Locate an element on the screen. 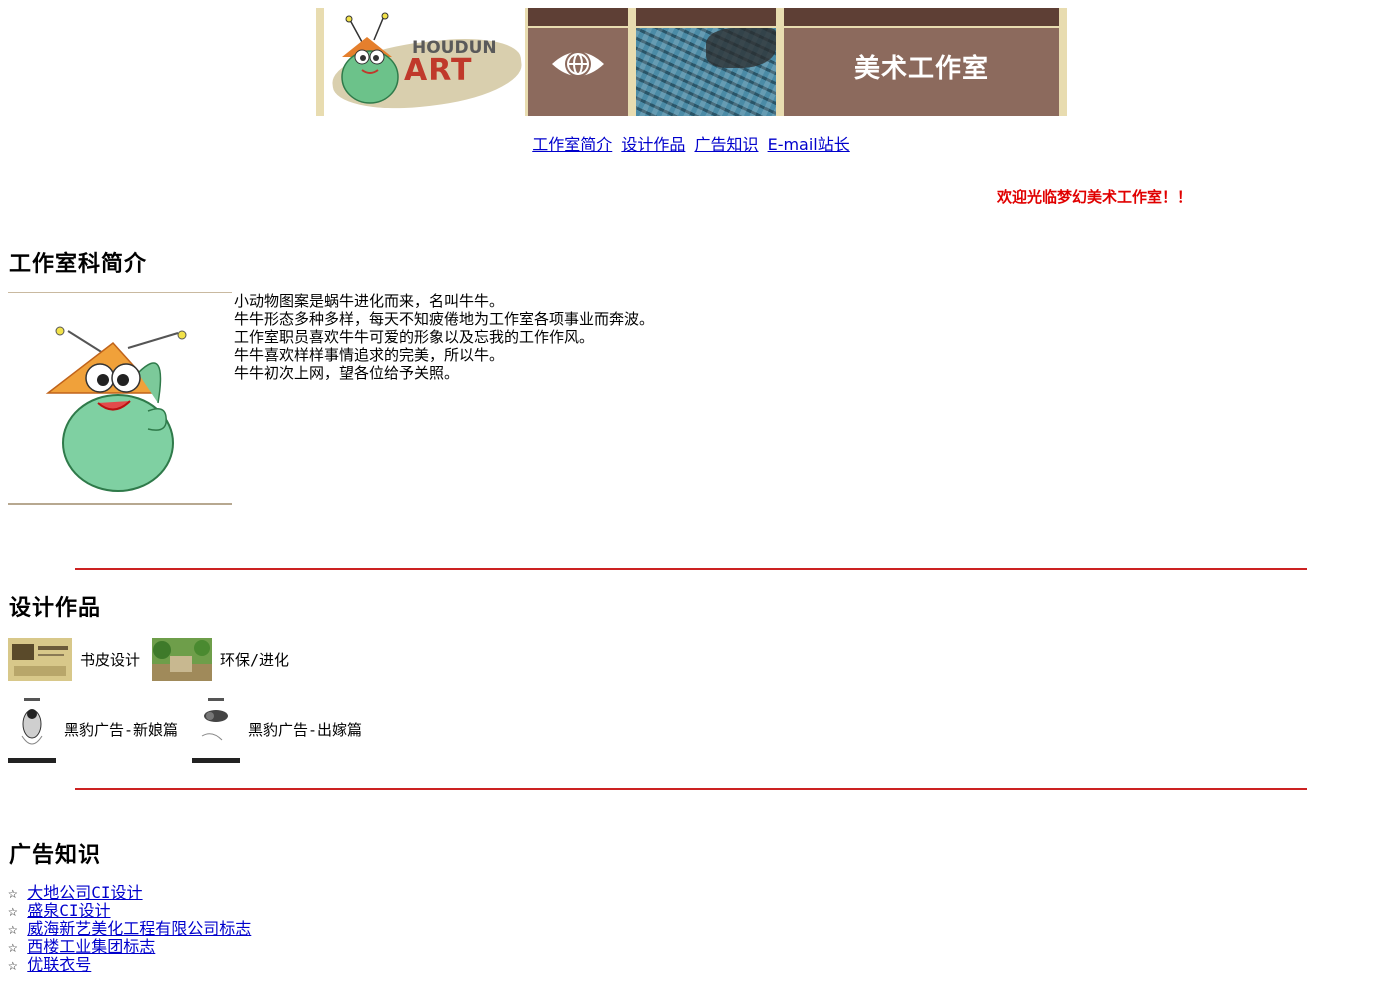 Image resolution: width=1382 pixels, height=982 pixels. ad-link-xilou: 西楼工业集团标志 is located at coordinates (91, 946).